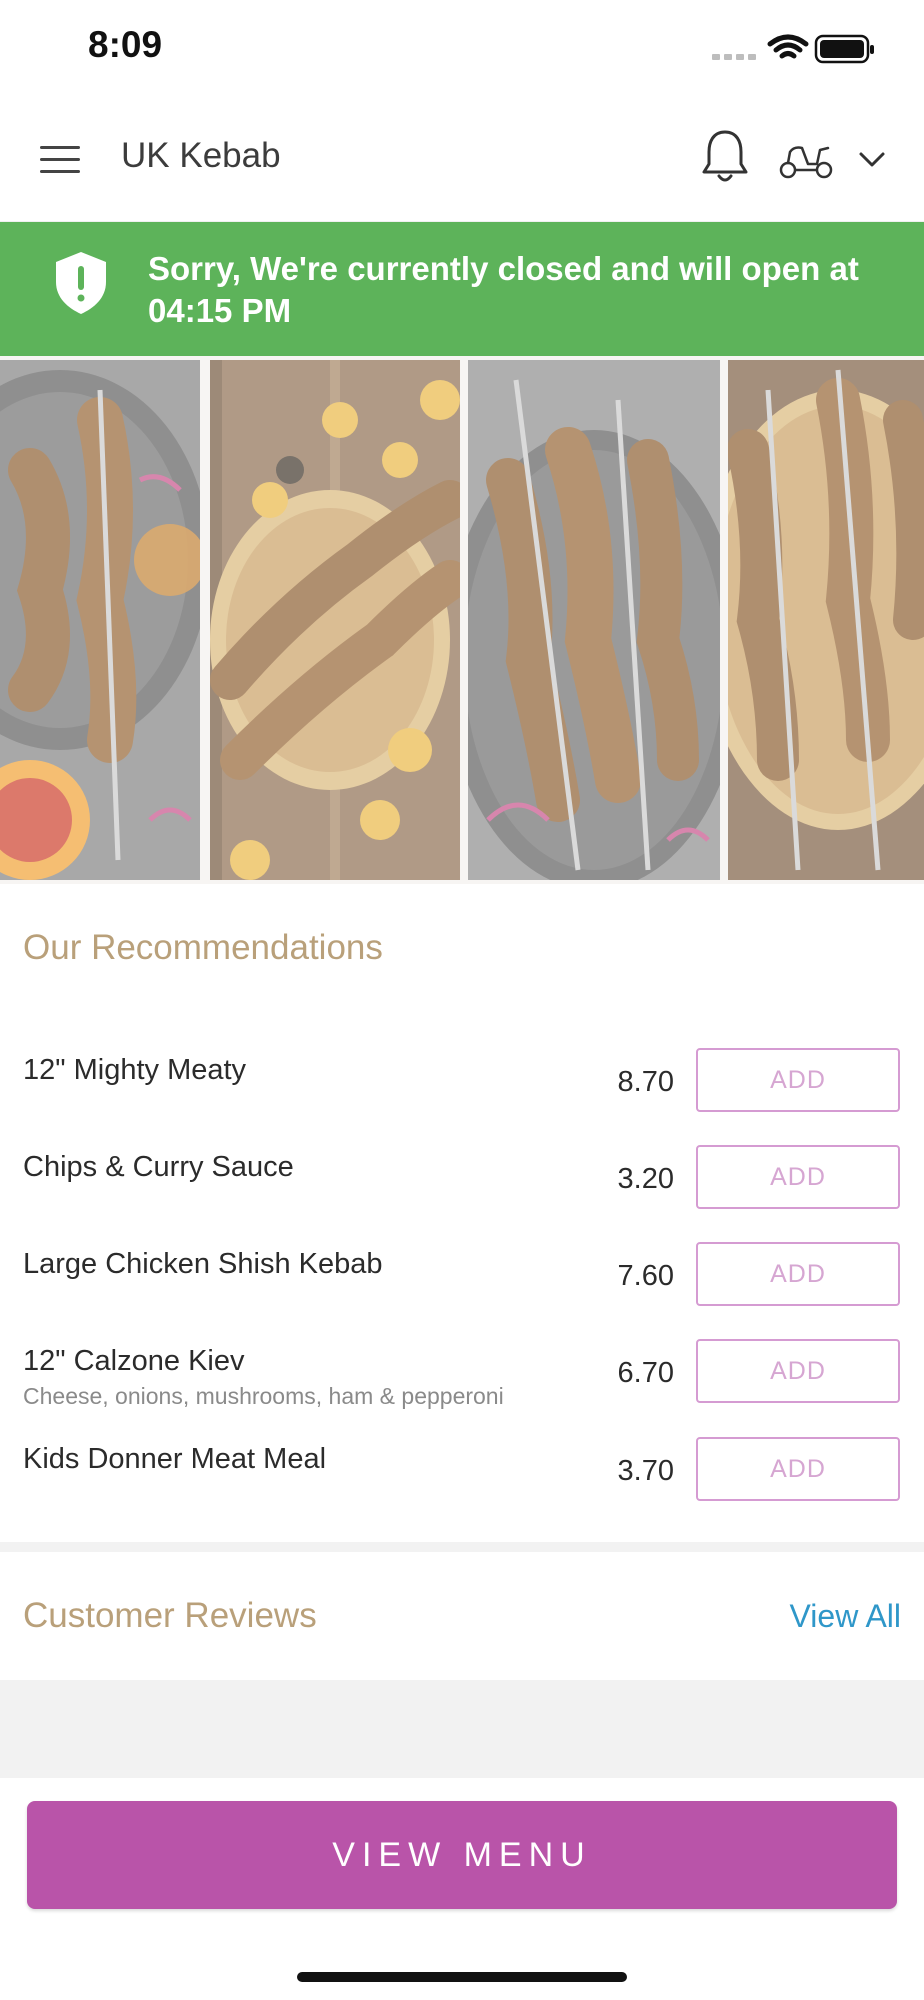  What do you see at coordinates (872, 160) in the screenshot?
I see `chevron-down-icon` at bounding box center [872, 160].